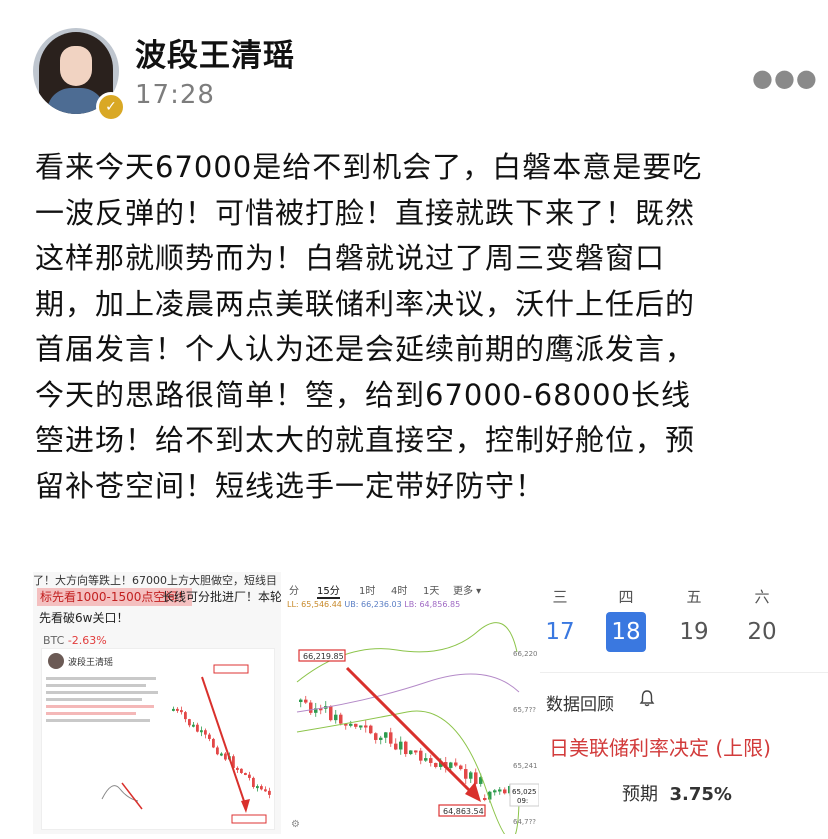 The image size is (828, 839). I want to click on calendar-day: 17, so click(560, 632).